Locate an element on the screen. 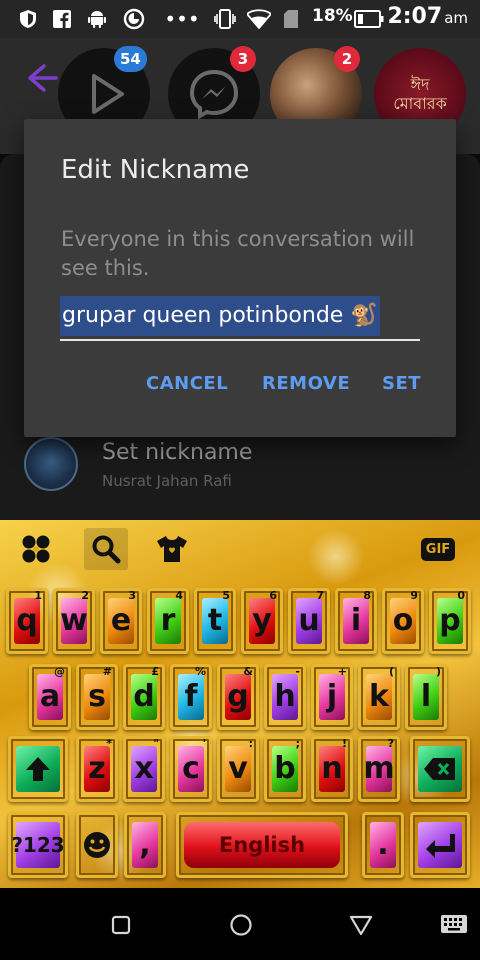  key-hint: @ is located at coordinates (59, 671).